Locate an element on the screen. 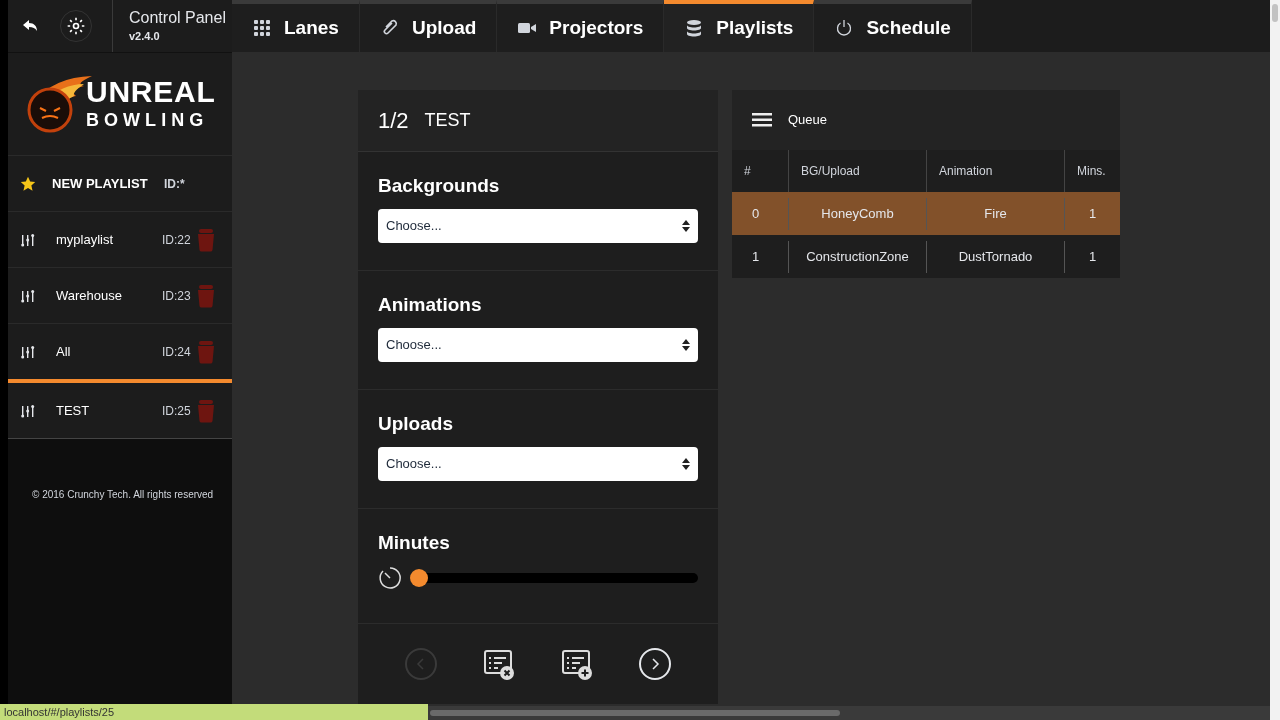 Image resolution: width=1280 pixels, height=720 pixels. app-version: v2.4.0 is located at coordinates (145, 36).